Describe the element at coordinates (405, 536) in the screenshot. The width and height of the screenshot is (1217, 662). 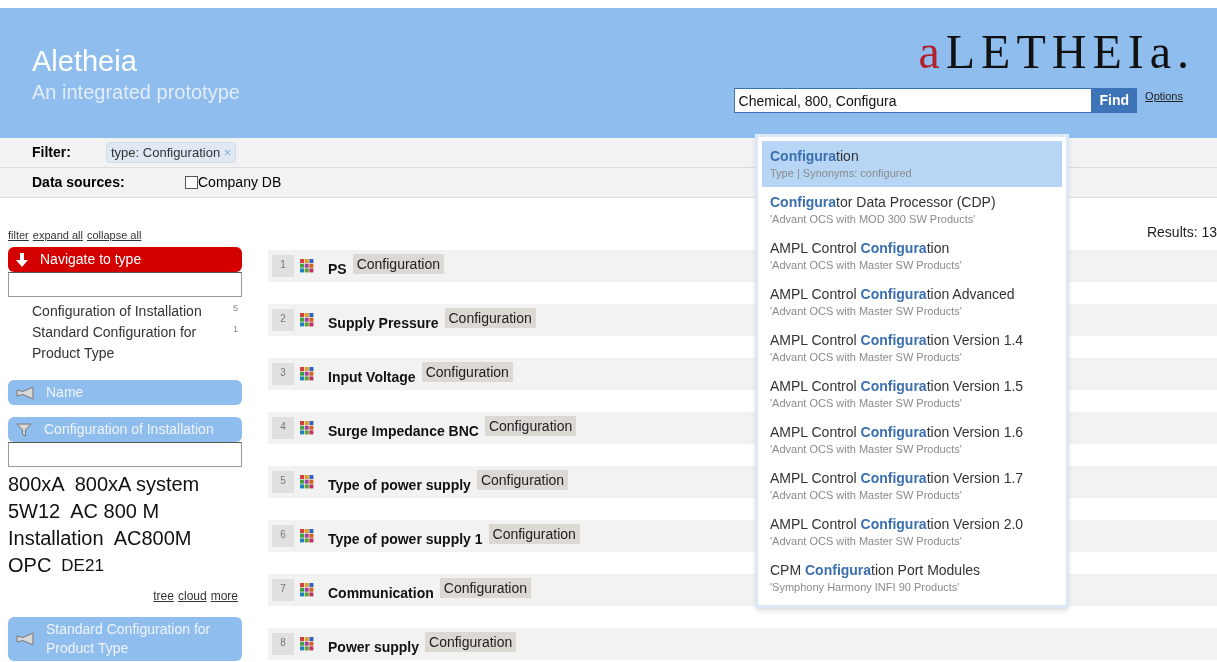
I see `result-title: Type of power supply 1` at that location.